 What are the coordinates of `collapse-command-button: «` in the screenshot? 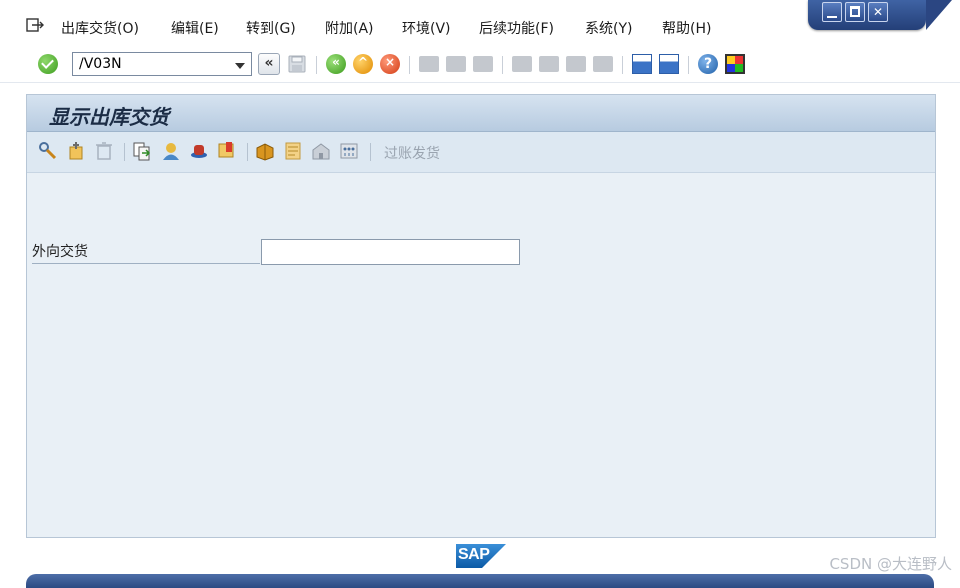 It's located at (269, 64).